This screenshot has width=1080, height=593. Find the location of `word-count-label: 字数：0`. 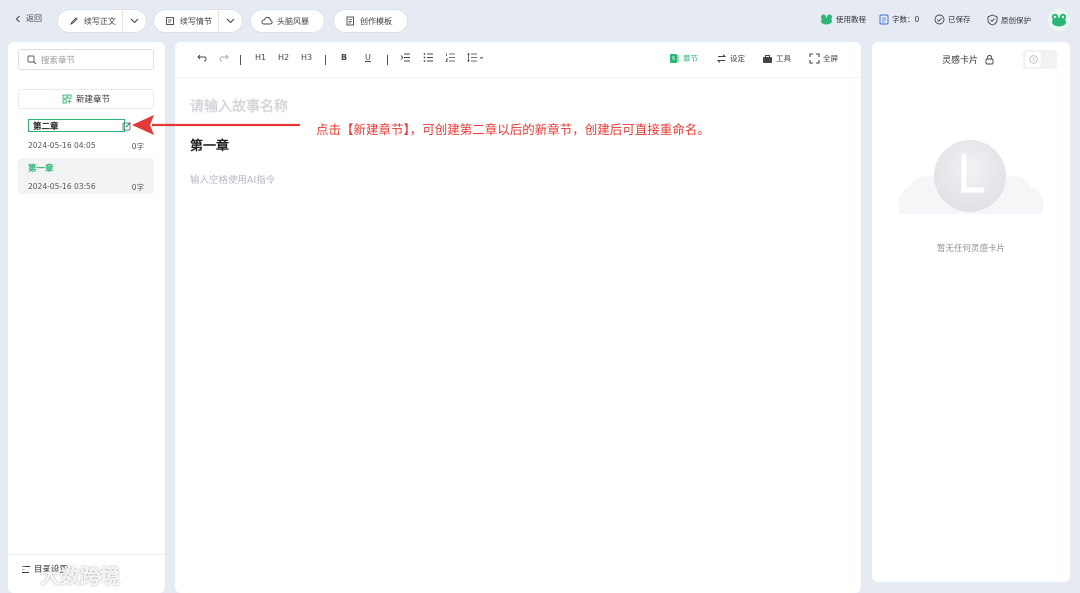

word-count-label: 字数：0 is located at coordinates (906, 19).